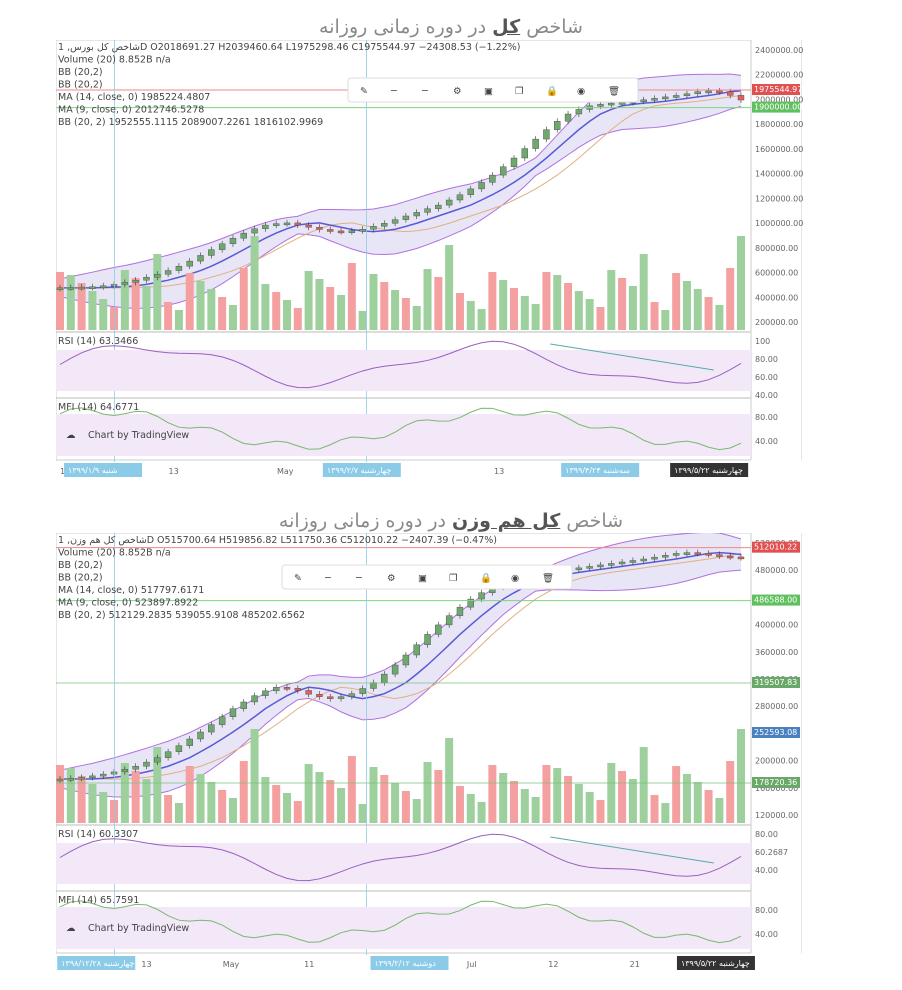  I want to click on price-tick: 200000.00, so click(776, 322).